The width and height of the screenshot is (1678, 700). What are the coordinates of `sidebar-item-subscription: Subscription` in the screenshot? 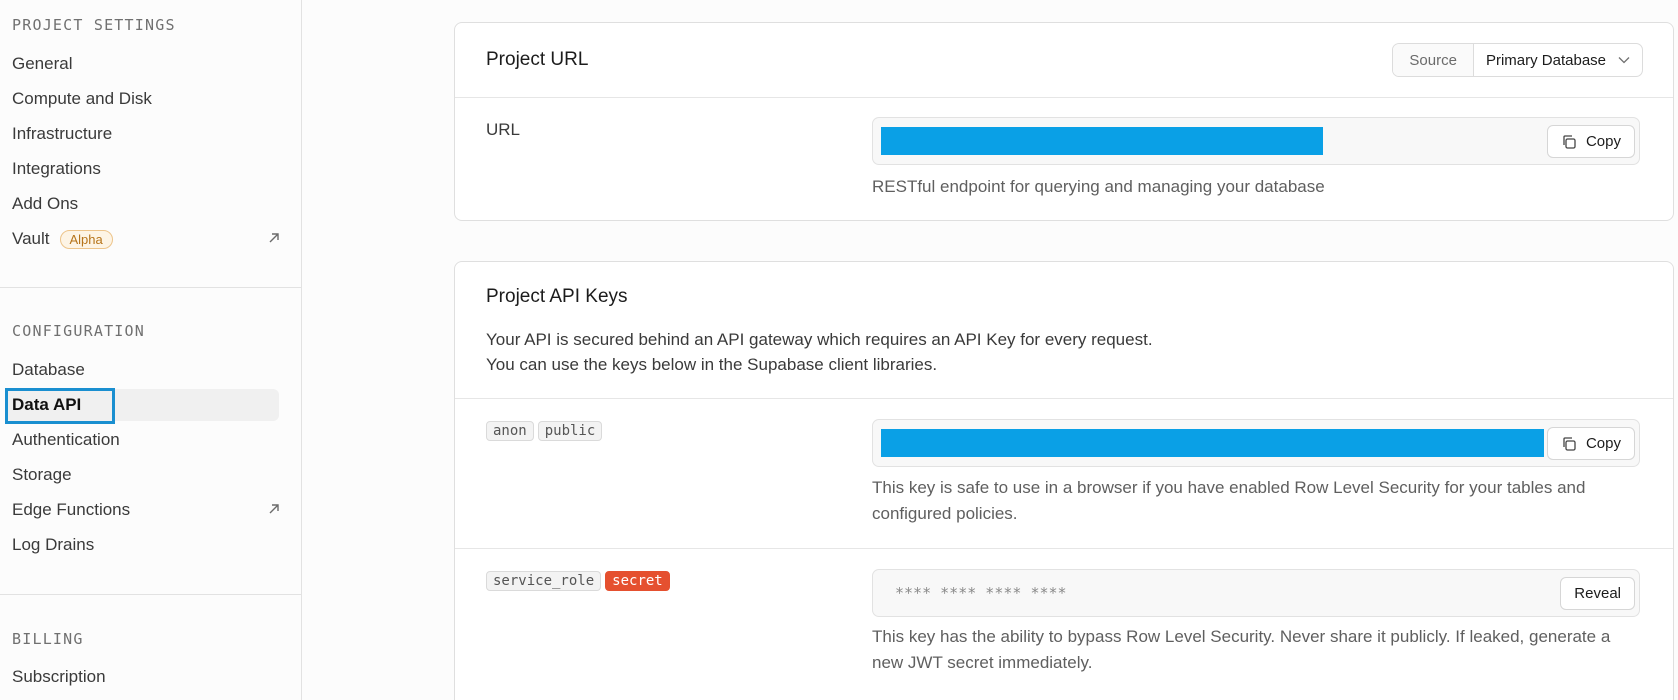 It's located at (149, 677).